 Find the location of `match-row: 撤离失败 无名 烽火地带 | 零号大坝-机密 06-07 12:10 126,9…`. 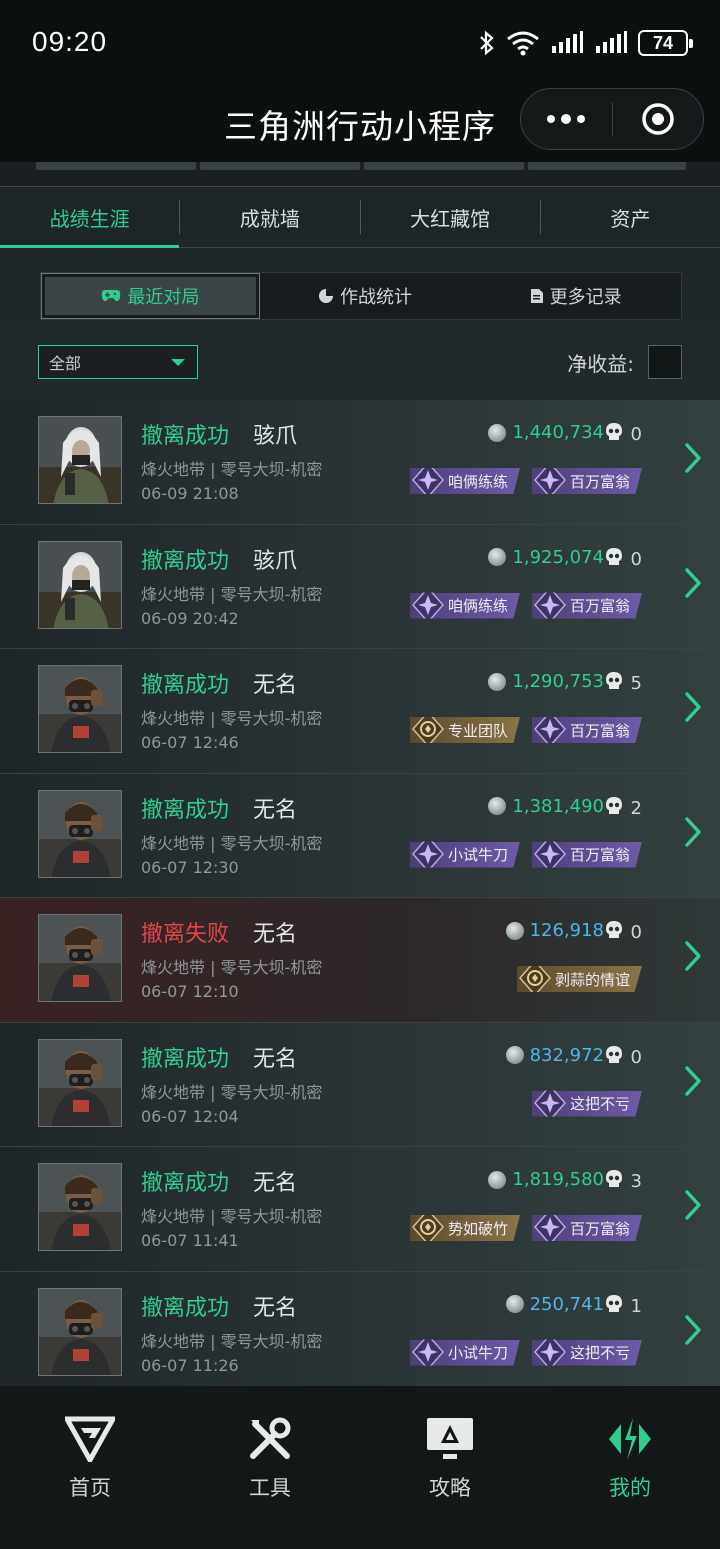

match-row: 撤离失败 无名 烽火地带 | 零号大坝-机密 06-07 12:10 126,9… is located at coordinates (360, 960).